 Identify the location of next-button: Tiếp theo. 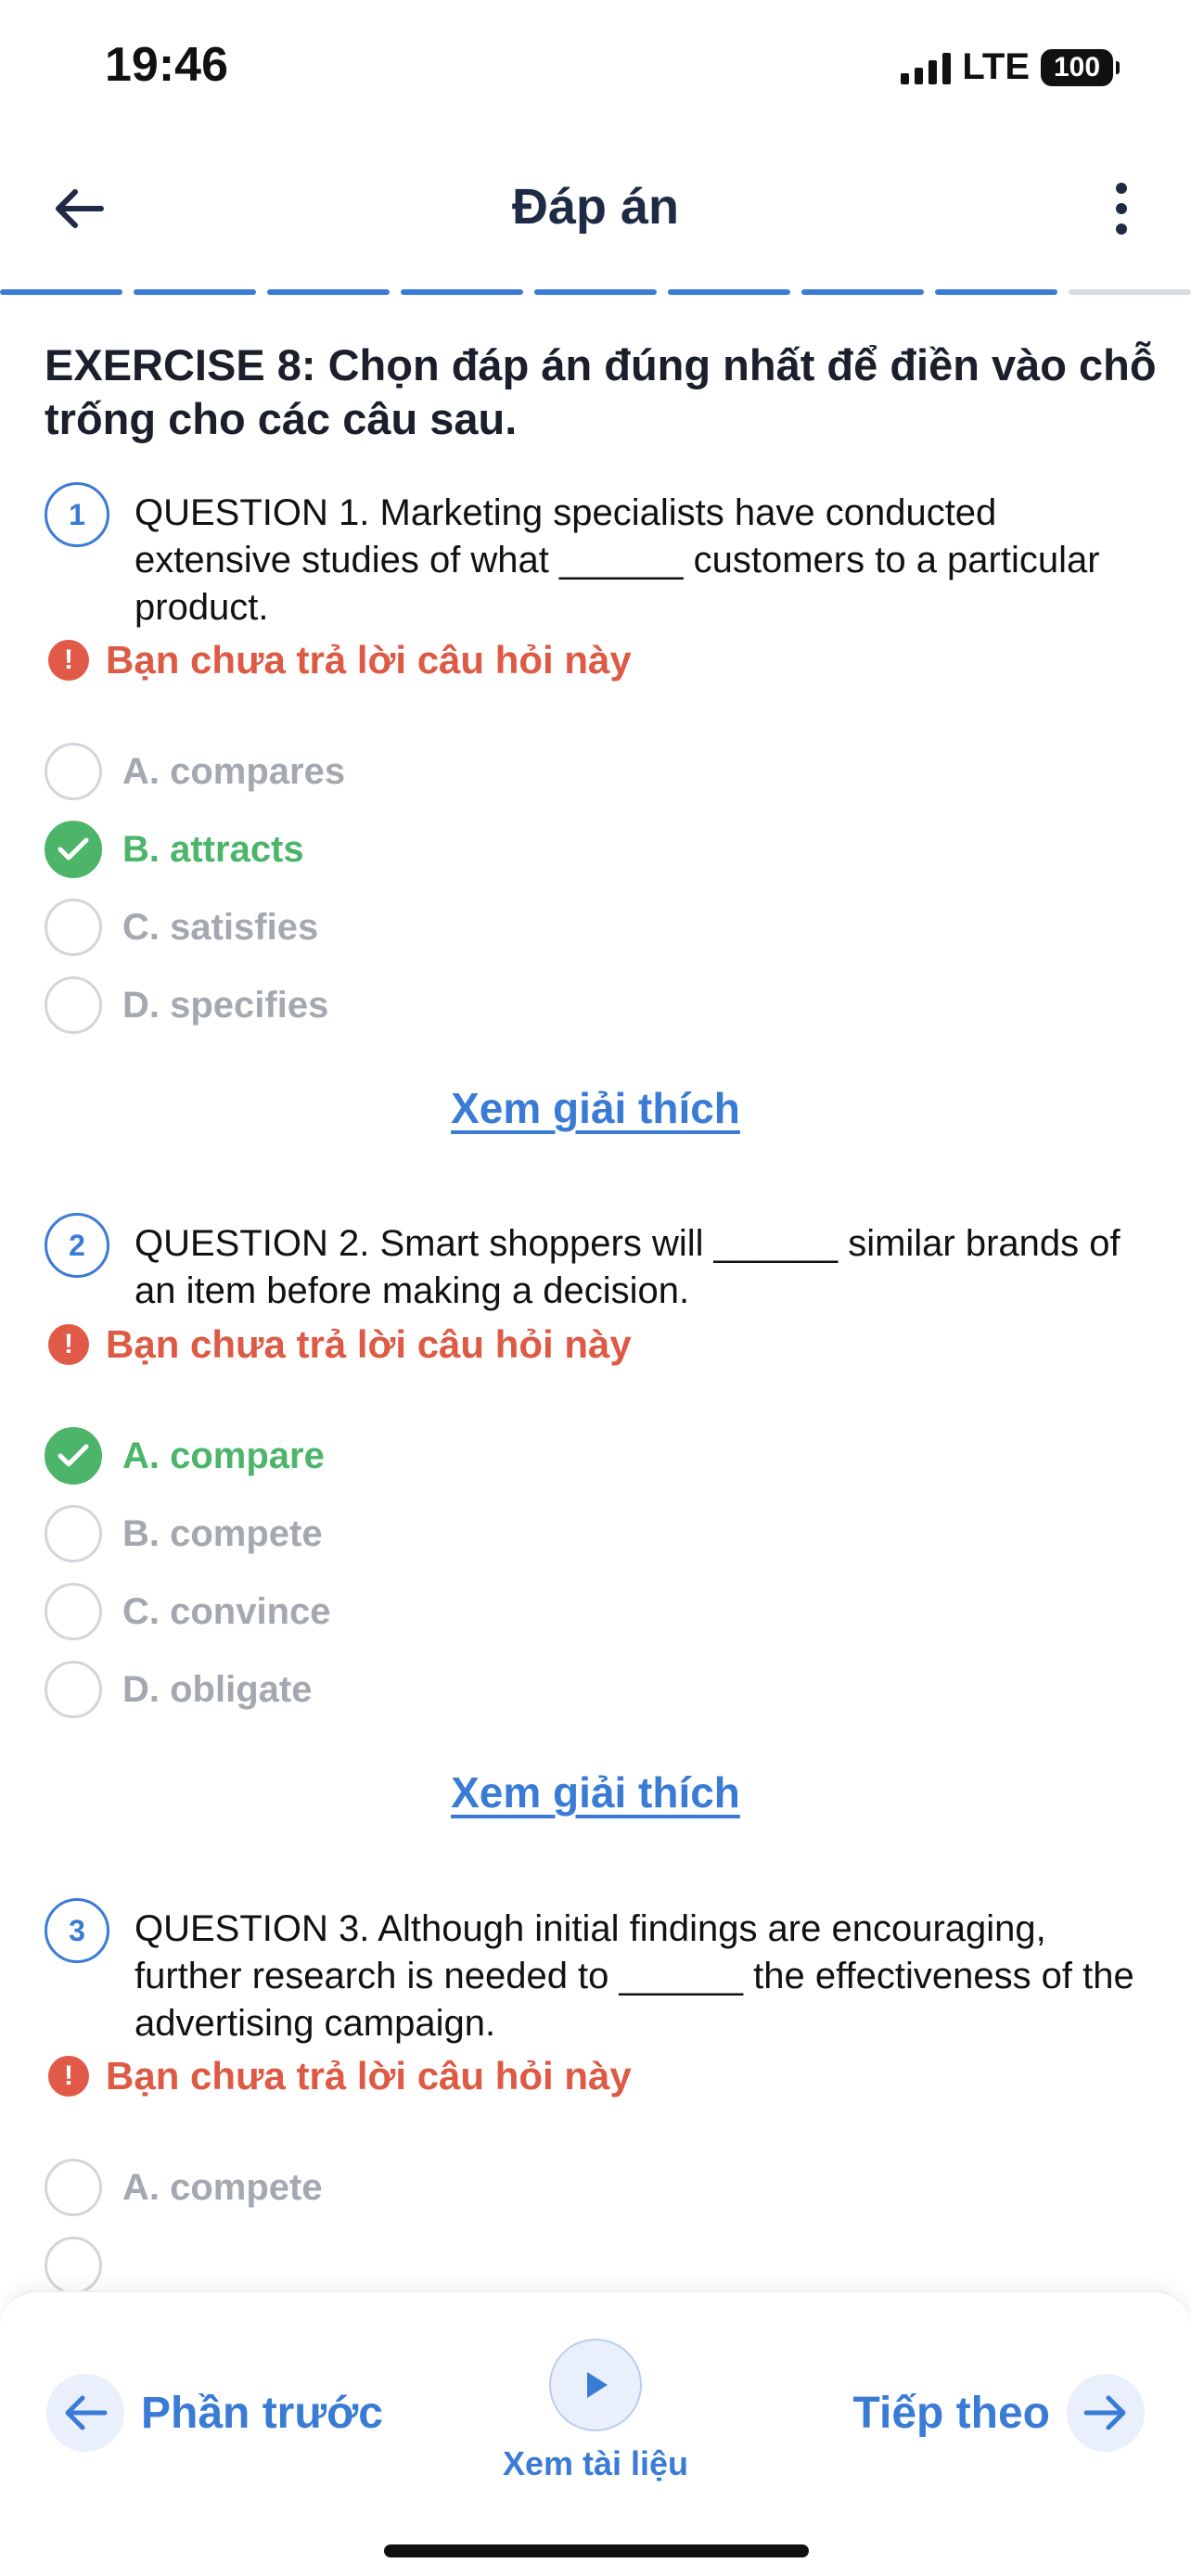
(999, 2413).